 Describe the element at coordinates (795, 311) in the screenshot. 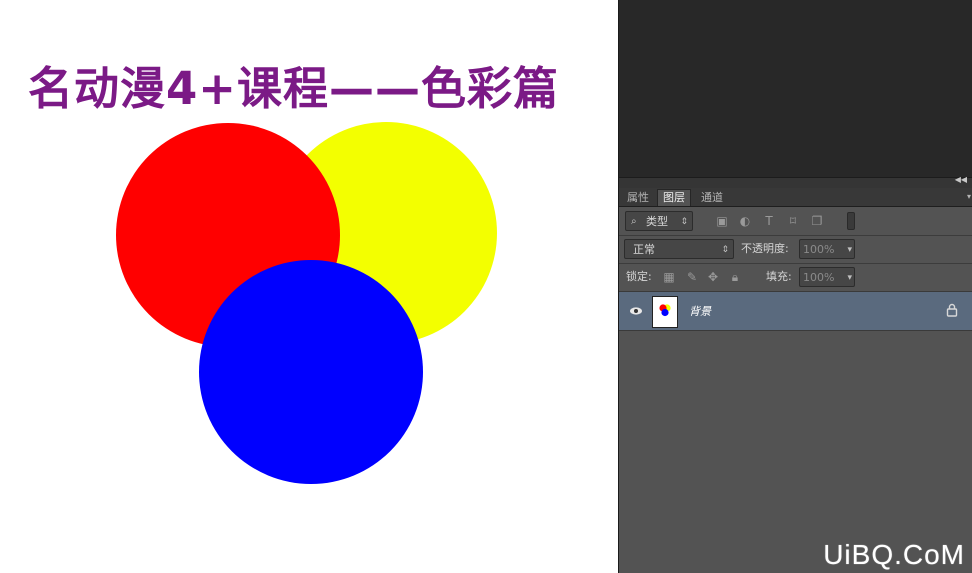

I see `layer-row-background: 背景` at that location.